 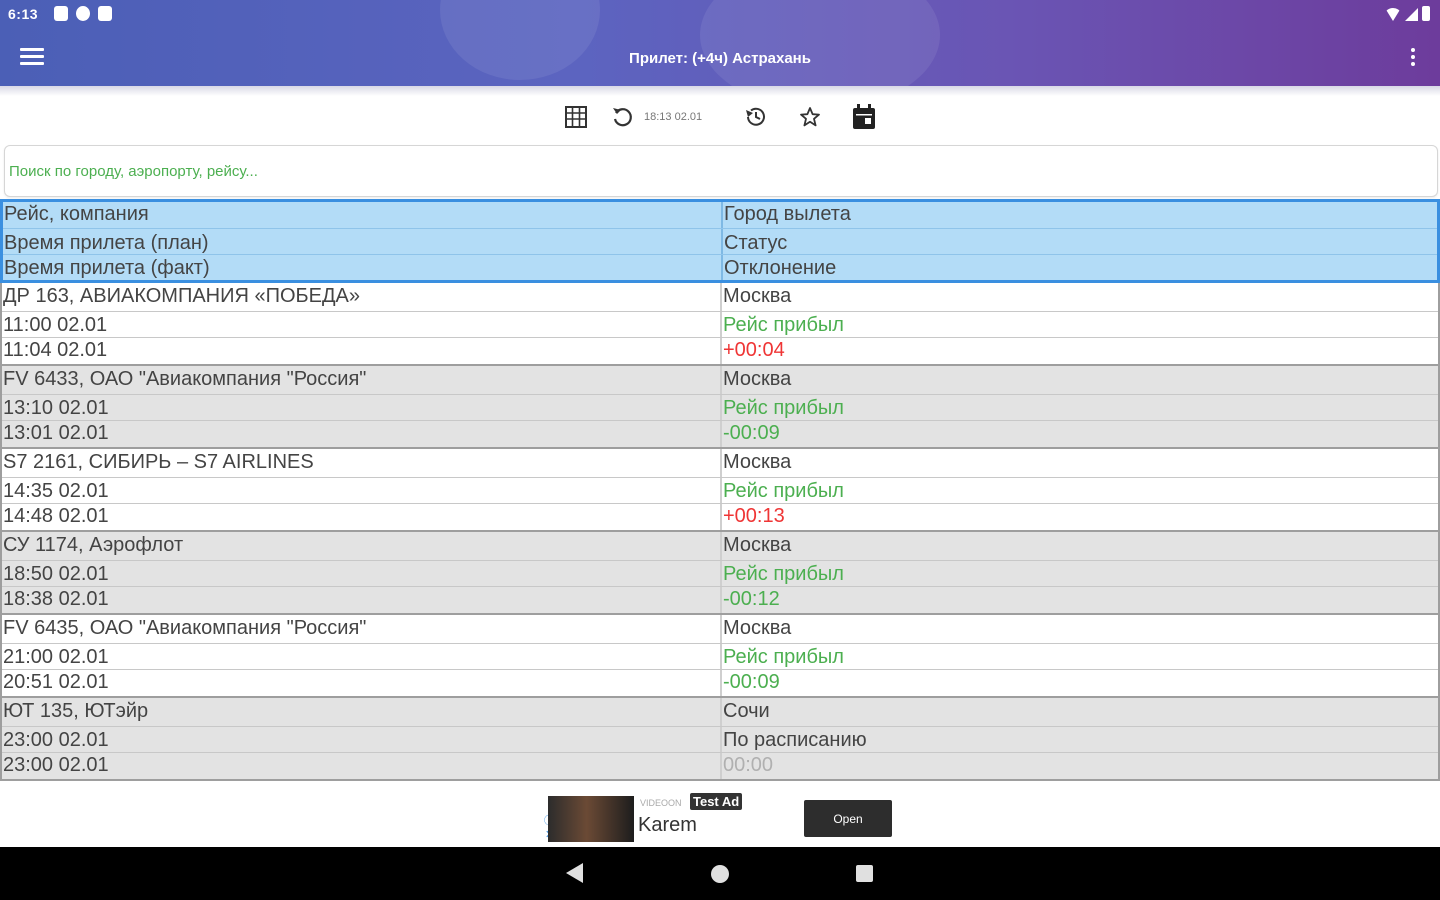 I want to click on planned-time: 21:00 02.01, so click(x=56, y=657).